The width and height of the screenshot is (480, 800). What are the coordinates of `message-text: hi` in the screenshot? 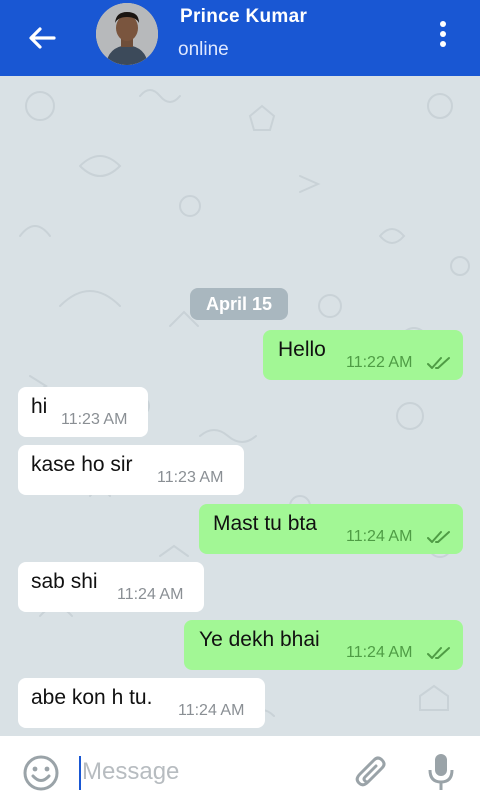 It's located at (39, 406).